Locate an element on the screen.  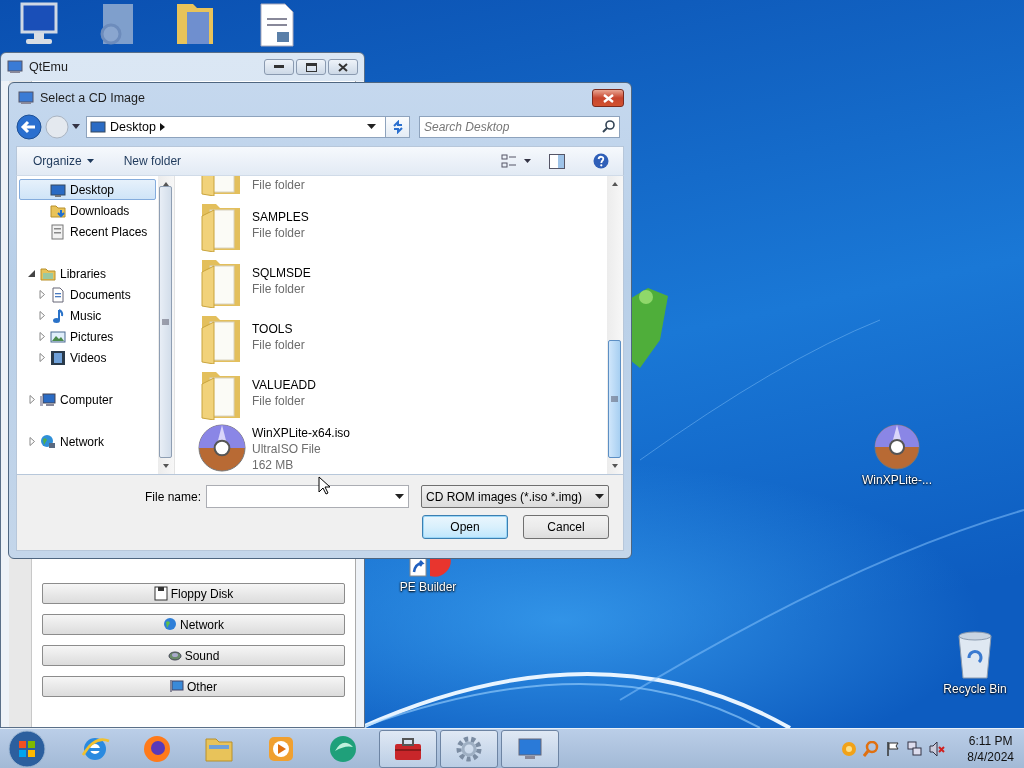
dialog-title: Select a CD Image is located at coordinates (92, 98).